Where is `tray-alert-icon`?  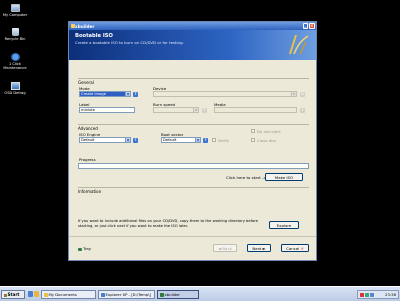 tray-alert-icon is located at coordinates (362, 295).